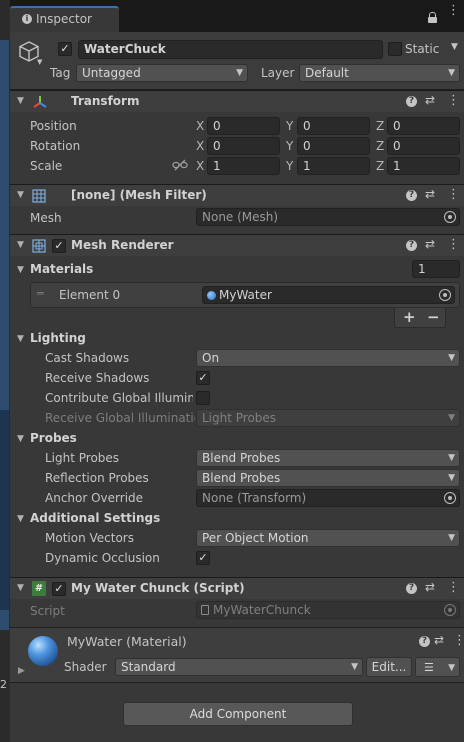 The width and height of the screenshot is (464, 742). I want to click on motion-vectors-dropdown: Per Object Motion ▼, so click(328, 538).